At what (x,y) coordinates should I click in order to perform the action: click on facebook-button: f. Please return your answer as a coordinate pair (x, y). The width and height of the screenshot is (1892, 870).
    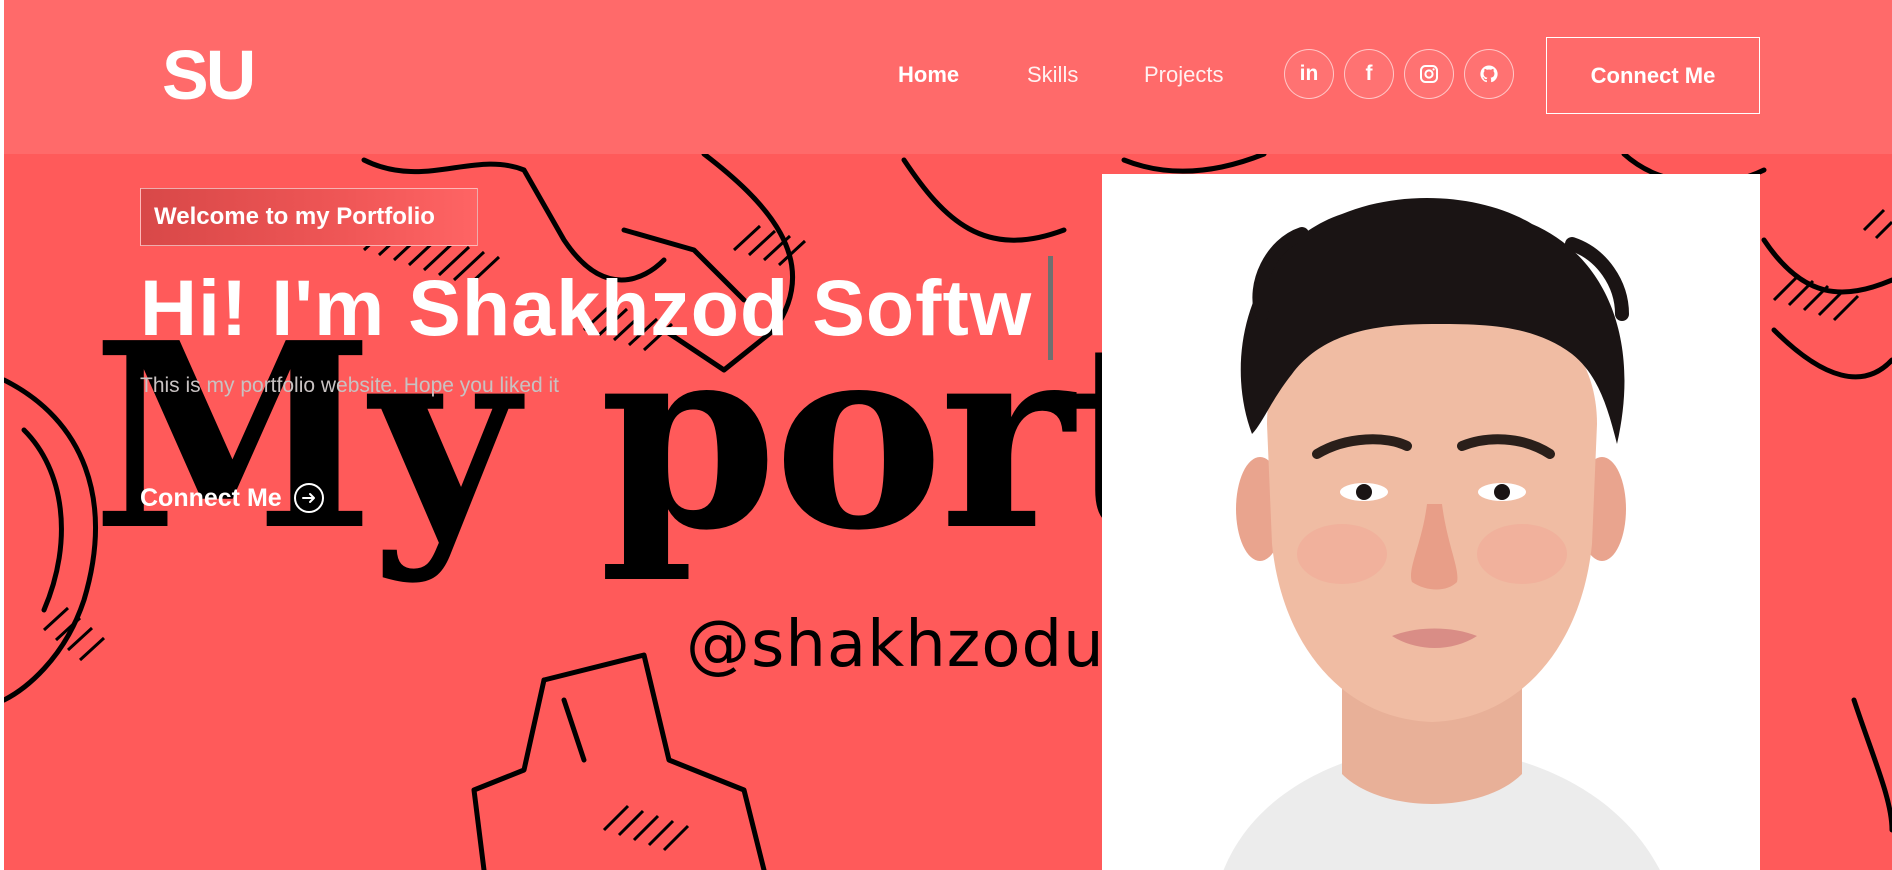
    Looking at the image, I should click on (1369, 74).